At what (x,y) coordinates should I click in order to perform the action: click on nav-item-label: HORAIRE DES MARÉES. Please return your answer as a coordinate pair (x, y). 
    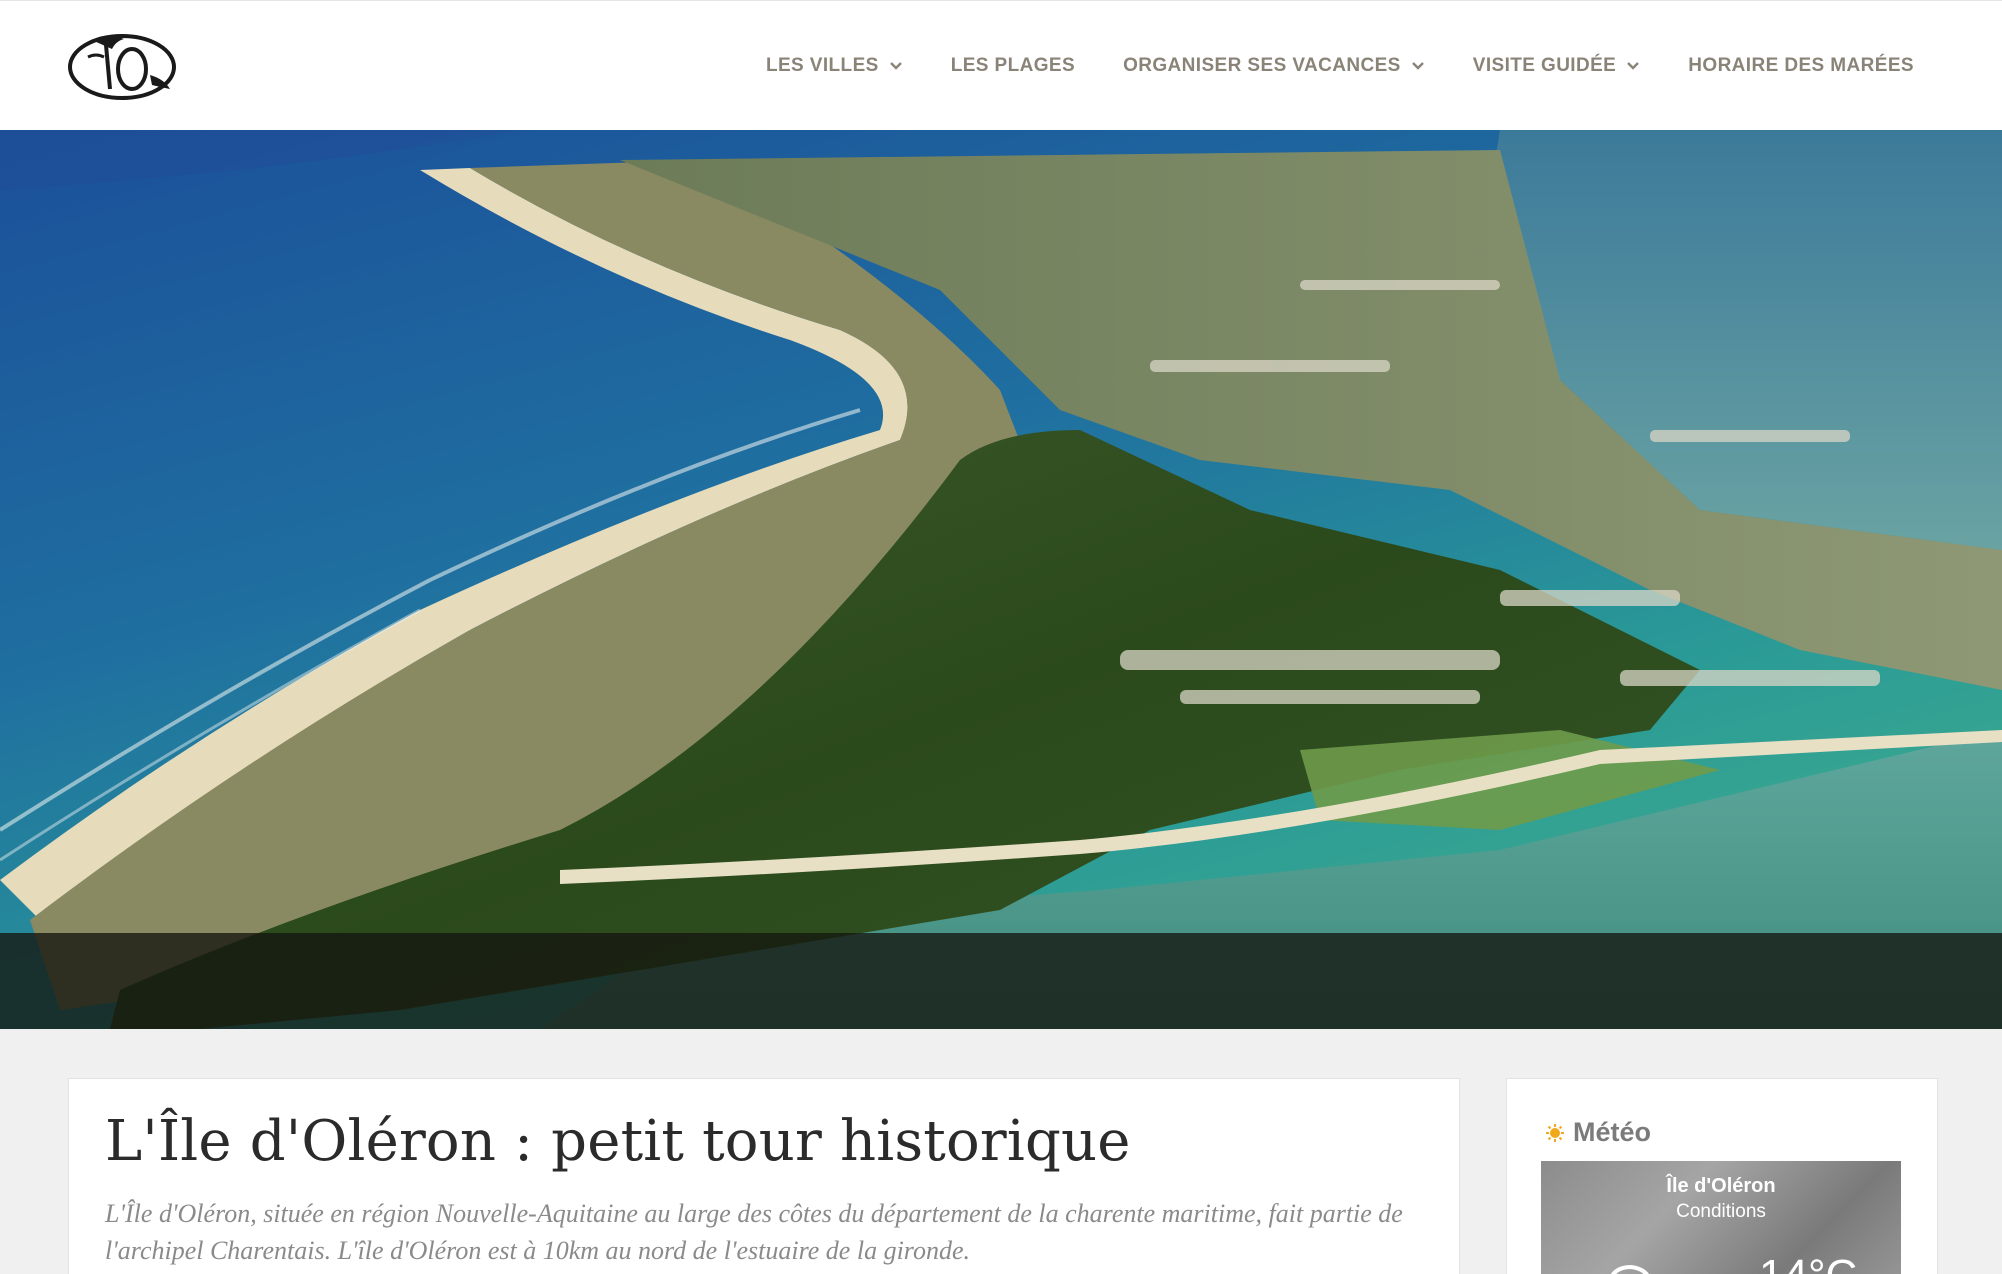
    Looking at the image, I should click on (1801, 65).